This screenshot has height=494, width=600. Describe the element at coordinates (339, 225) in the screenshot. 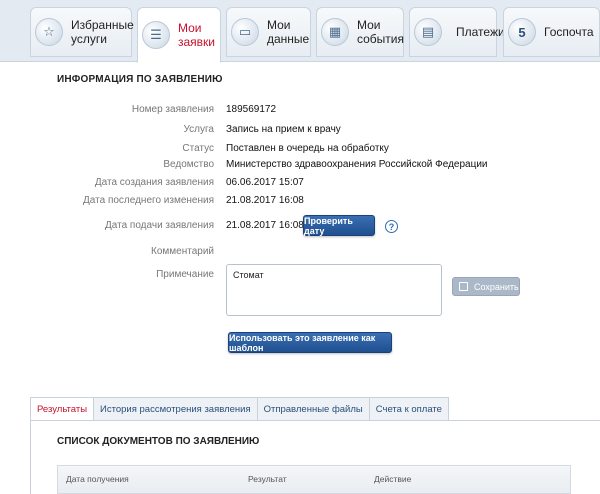

I see `check-date-button: Проверить дату` at that location.